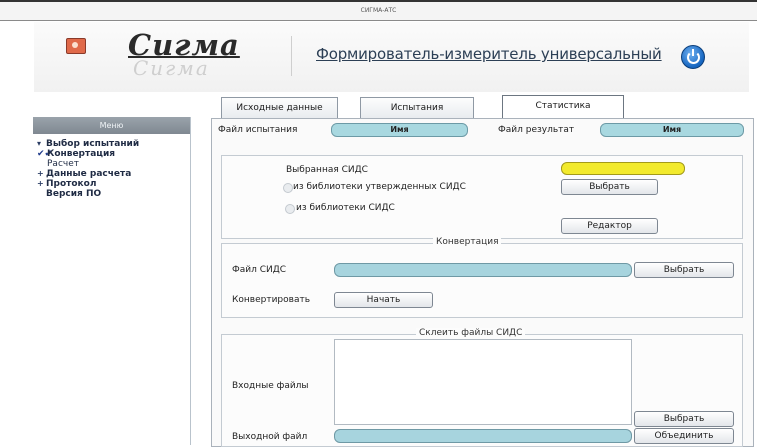  What do you see at coordinates (417, 107) in the screenshot?
I see `tab-tests: Испытания` at bounding box center [417, 107].